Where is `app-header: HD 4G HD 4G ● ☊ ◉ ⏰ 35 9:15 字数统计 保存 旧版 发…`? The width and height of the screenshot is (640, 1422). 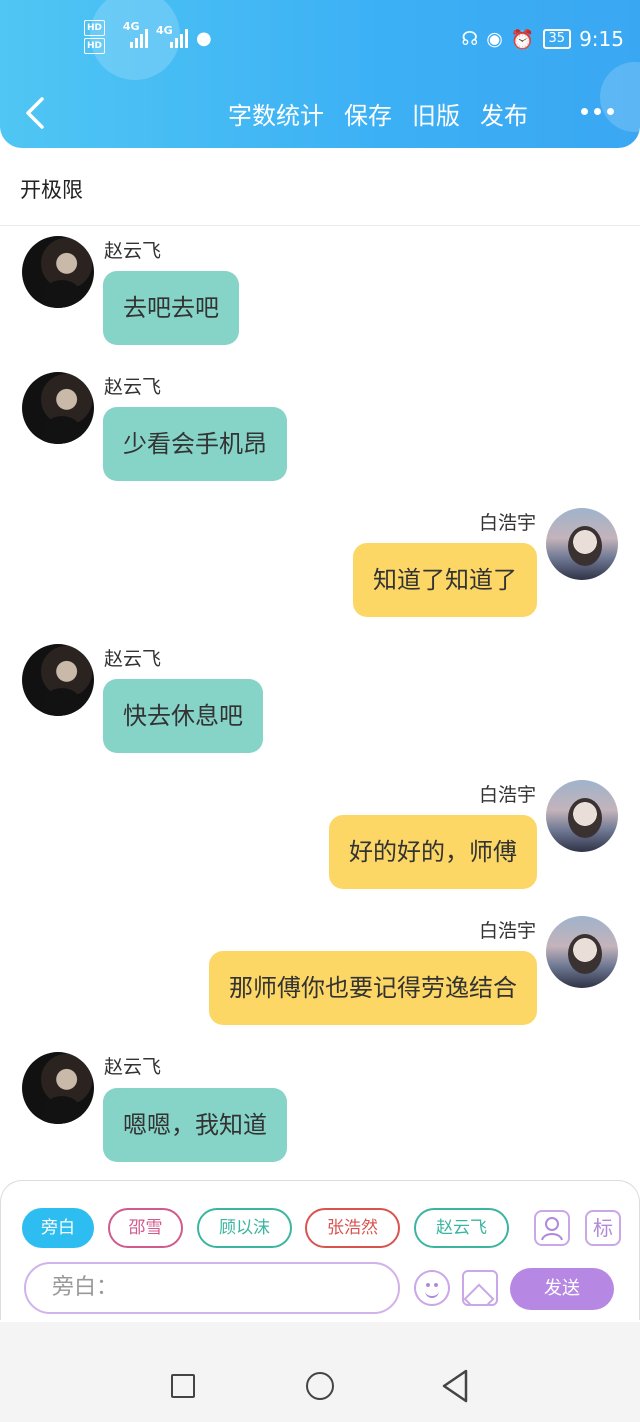 app-header: HD 4G HD 4G ● ☊ ◉ ⏰ 35 9:15 字数统计 保存 旧版 发… is located at coordinates (320, 74).